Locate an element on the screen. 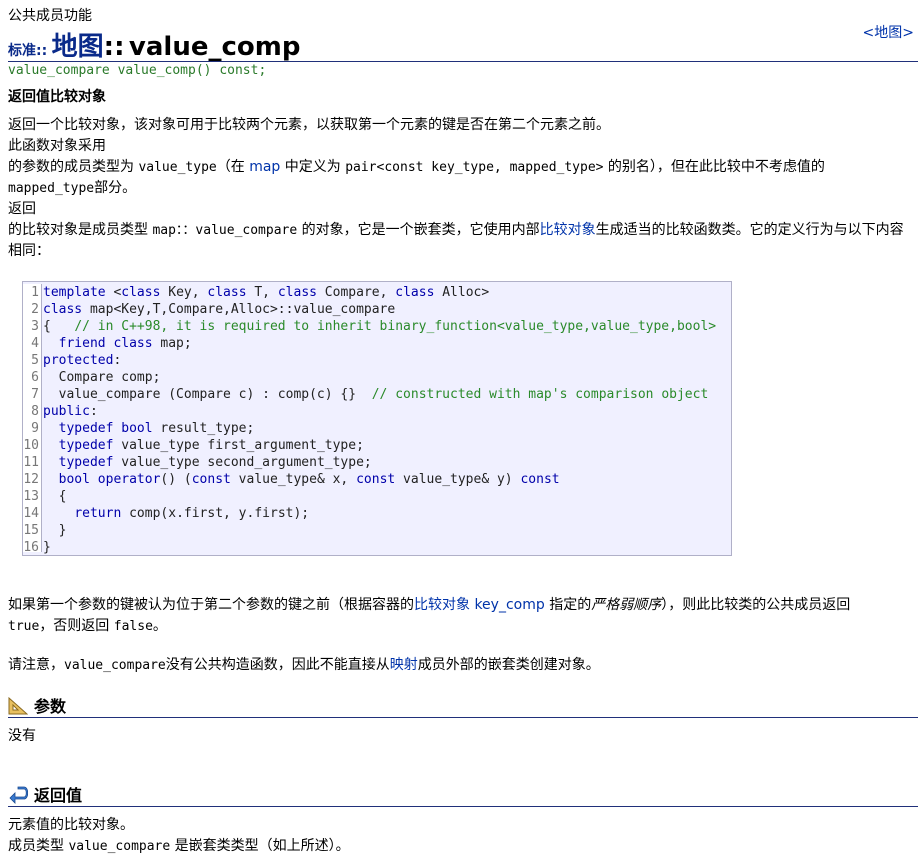 Image resolution: width=922 pixels, height=860 pixels. line-number: 11 is located at coordinates (31, 462).